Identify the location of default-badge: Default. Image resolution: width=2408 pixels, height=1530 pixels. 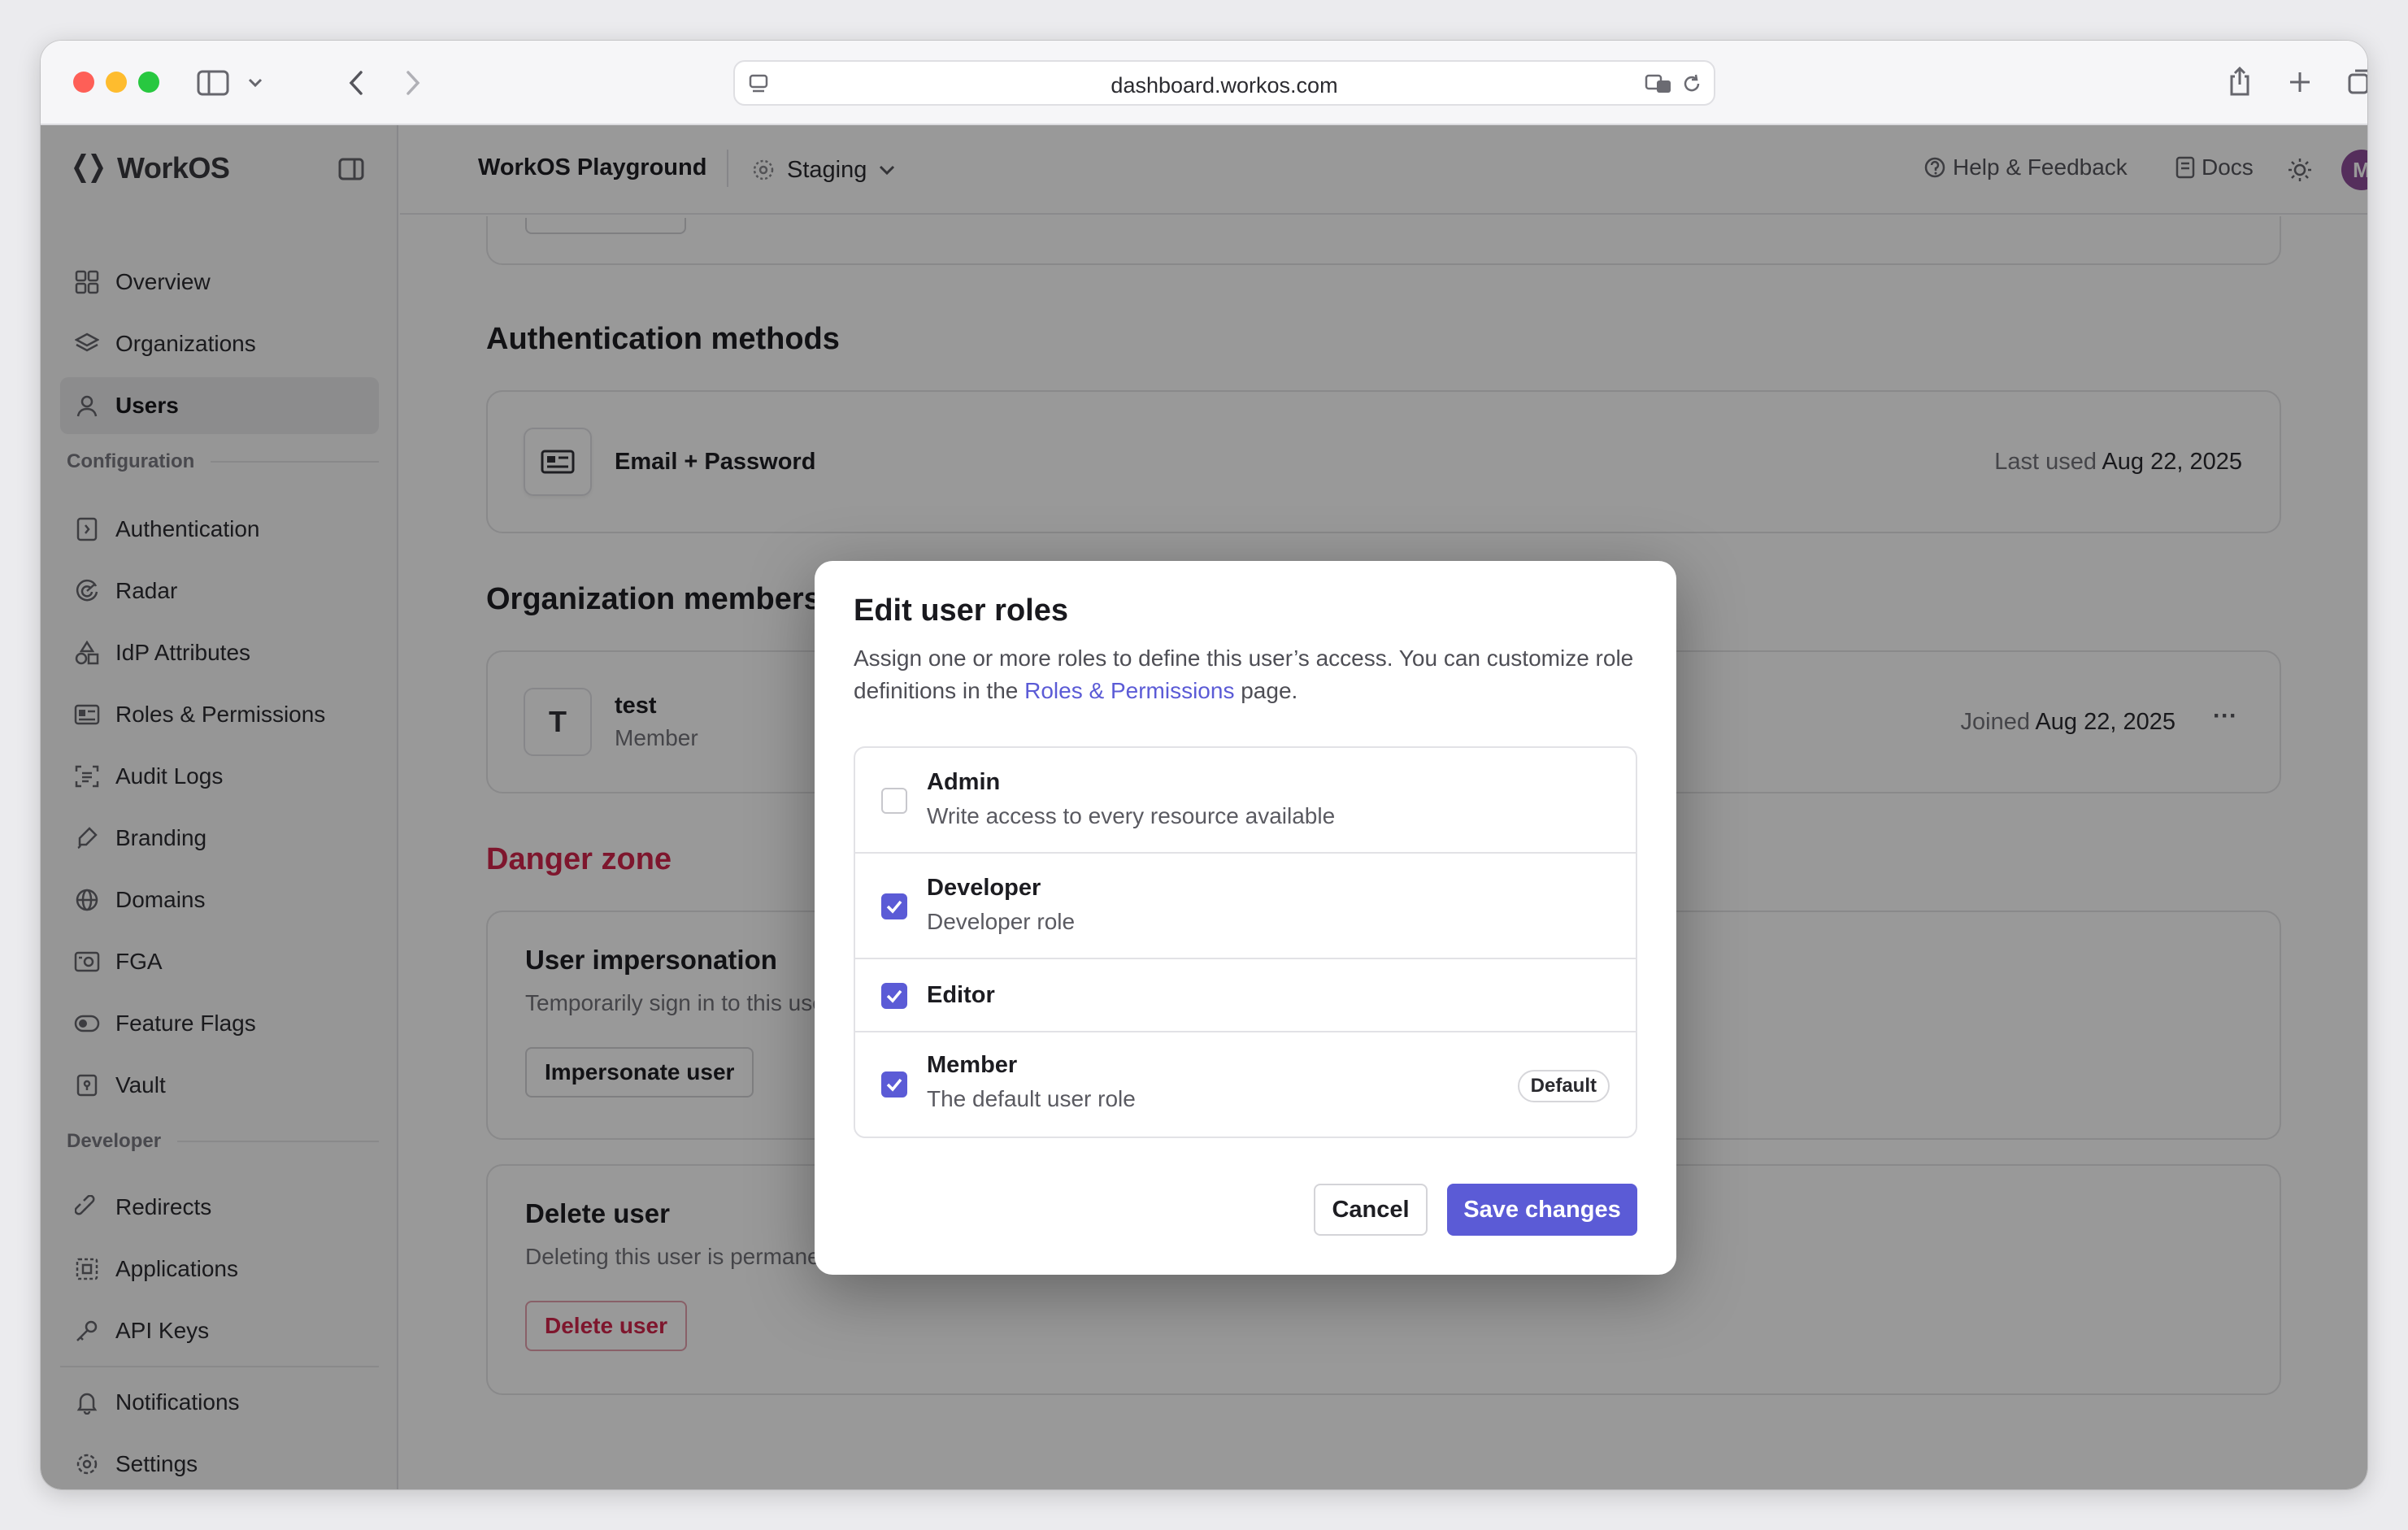
(1563, 1086).